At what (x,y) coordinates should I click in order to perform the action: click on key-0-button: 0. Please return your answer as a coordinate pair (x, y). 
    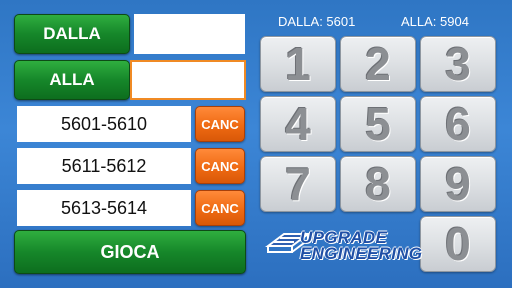
    Looking at the image, I should click on (458, 244).